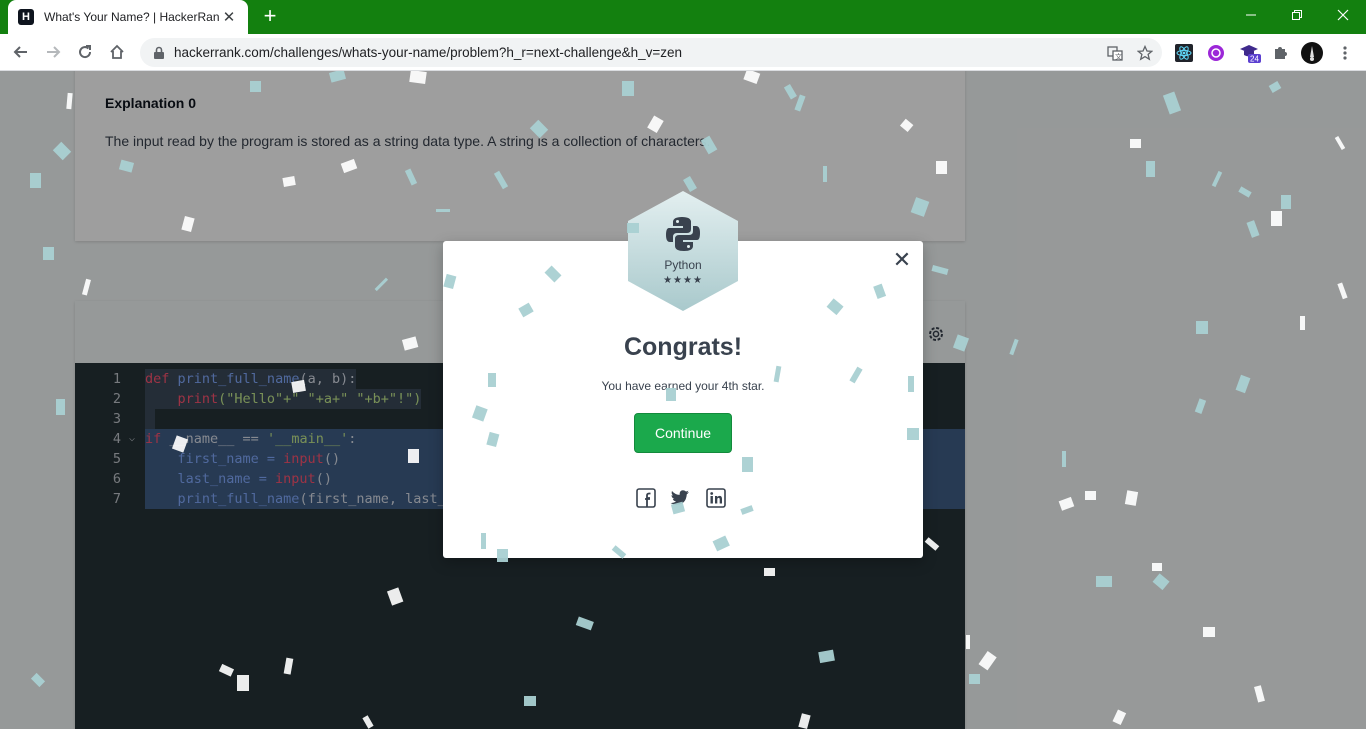 The height and width of the screenshot is (729, 1366). I want to click on browser-titlebar: What's Your Name? | HackerRank ✕ +, so click(683, 17).